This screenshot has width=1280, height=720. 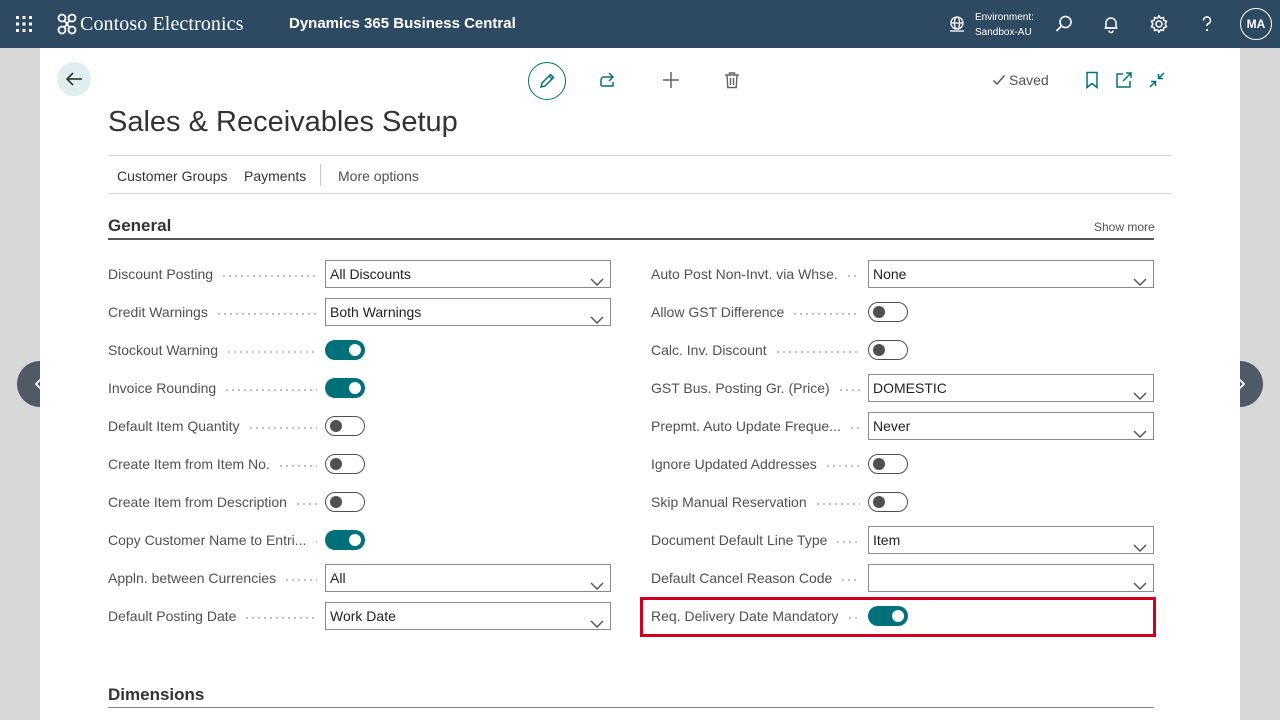 I want to click on search-icon, so click(x=1064, y=24).